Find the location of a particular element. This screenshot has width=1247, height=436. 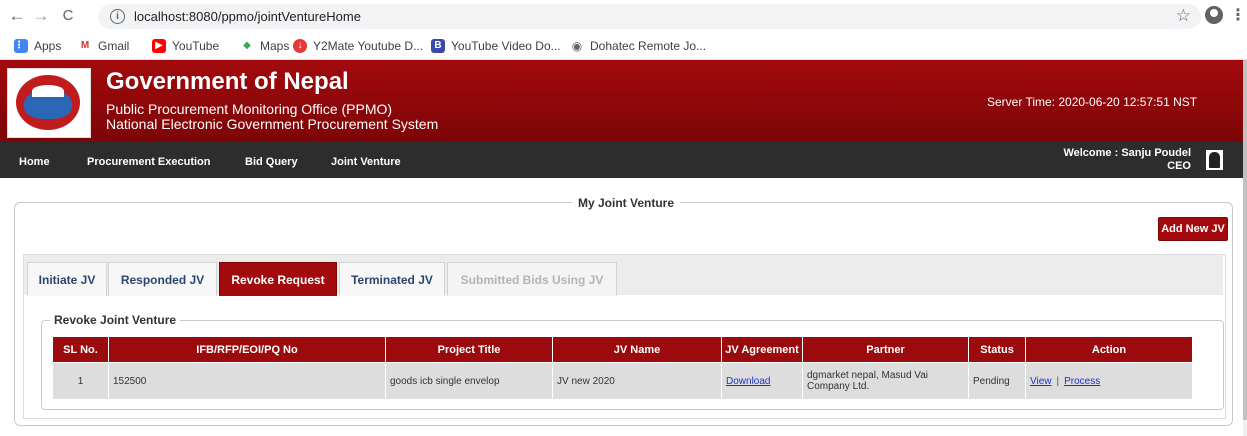

browser-menu-icon: ⋮ is located at coordinates (1238, 15).